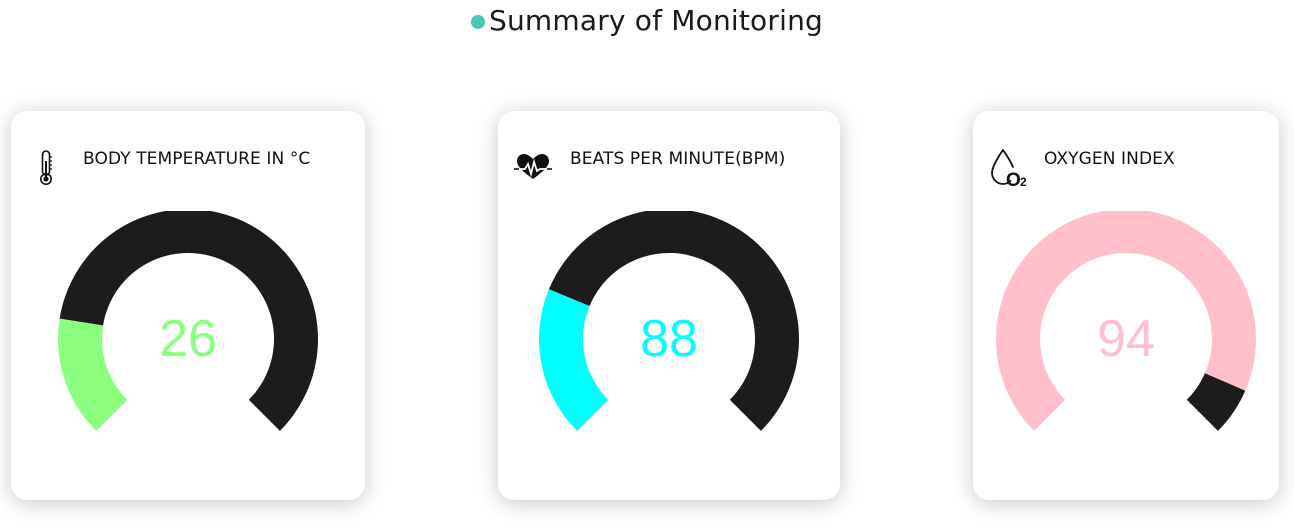  I want to click on bpm-label: BEATS PER MINUTE(BPM), so click(678, 159).